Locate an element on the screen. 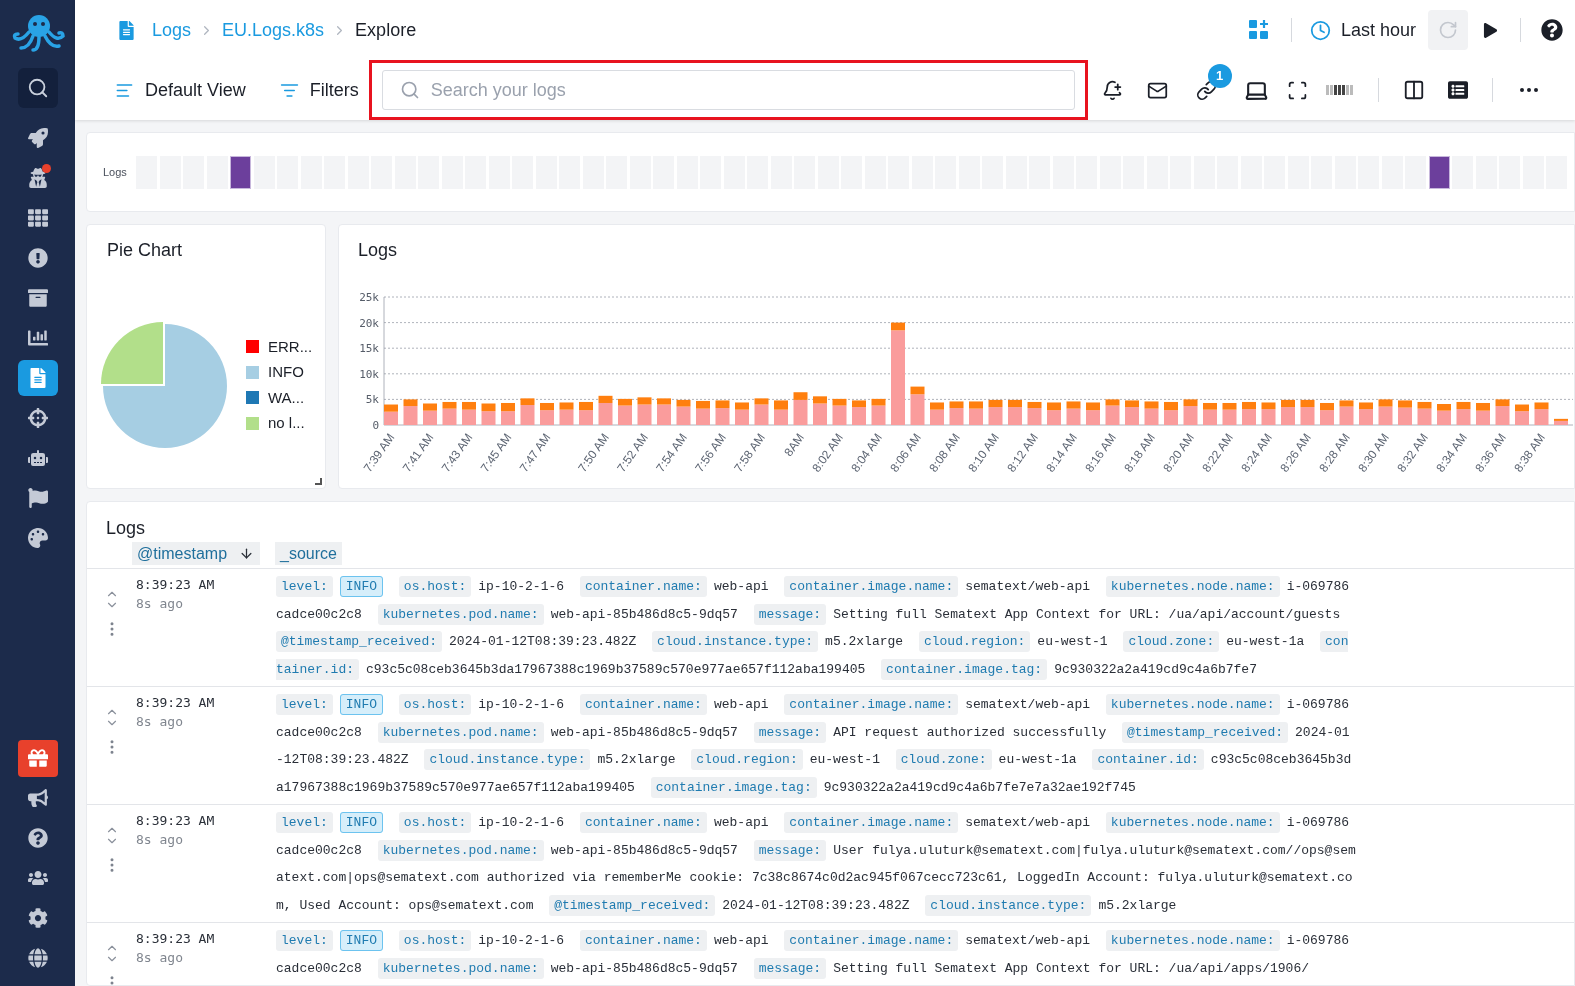 The width and height of the screenshot is (1575, 986). timeline-label: Logs is located at coordinates (115, 172).